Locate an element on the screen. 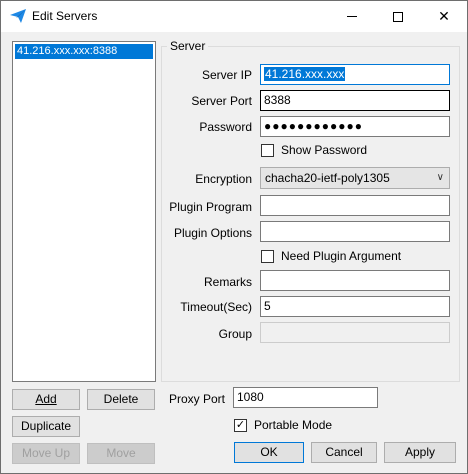 The height and width of the screenshot is (474, 468). show-password-checkbox: Show Password is located at coordinates (314, 150).